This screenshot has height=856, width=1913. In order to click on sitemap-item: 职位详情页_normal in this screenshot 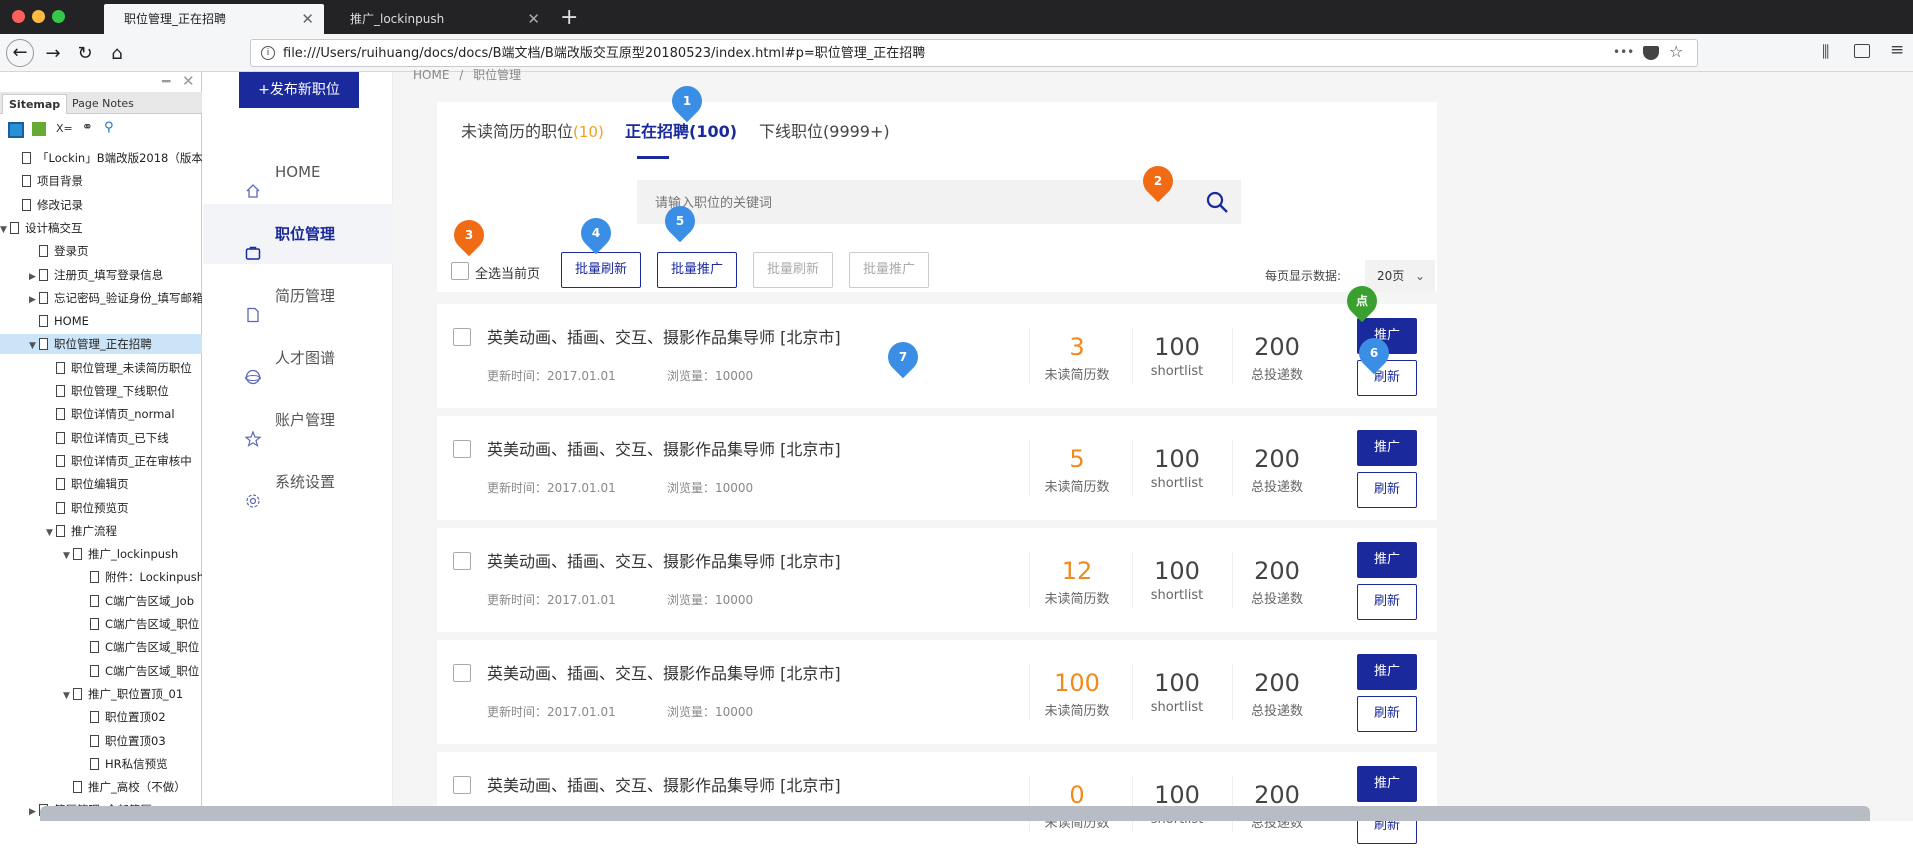, I will do `click(101, 414)`.